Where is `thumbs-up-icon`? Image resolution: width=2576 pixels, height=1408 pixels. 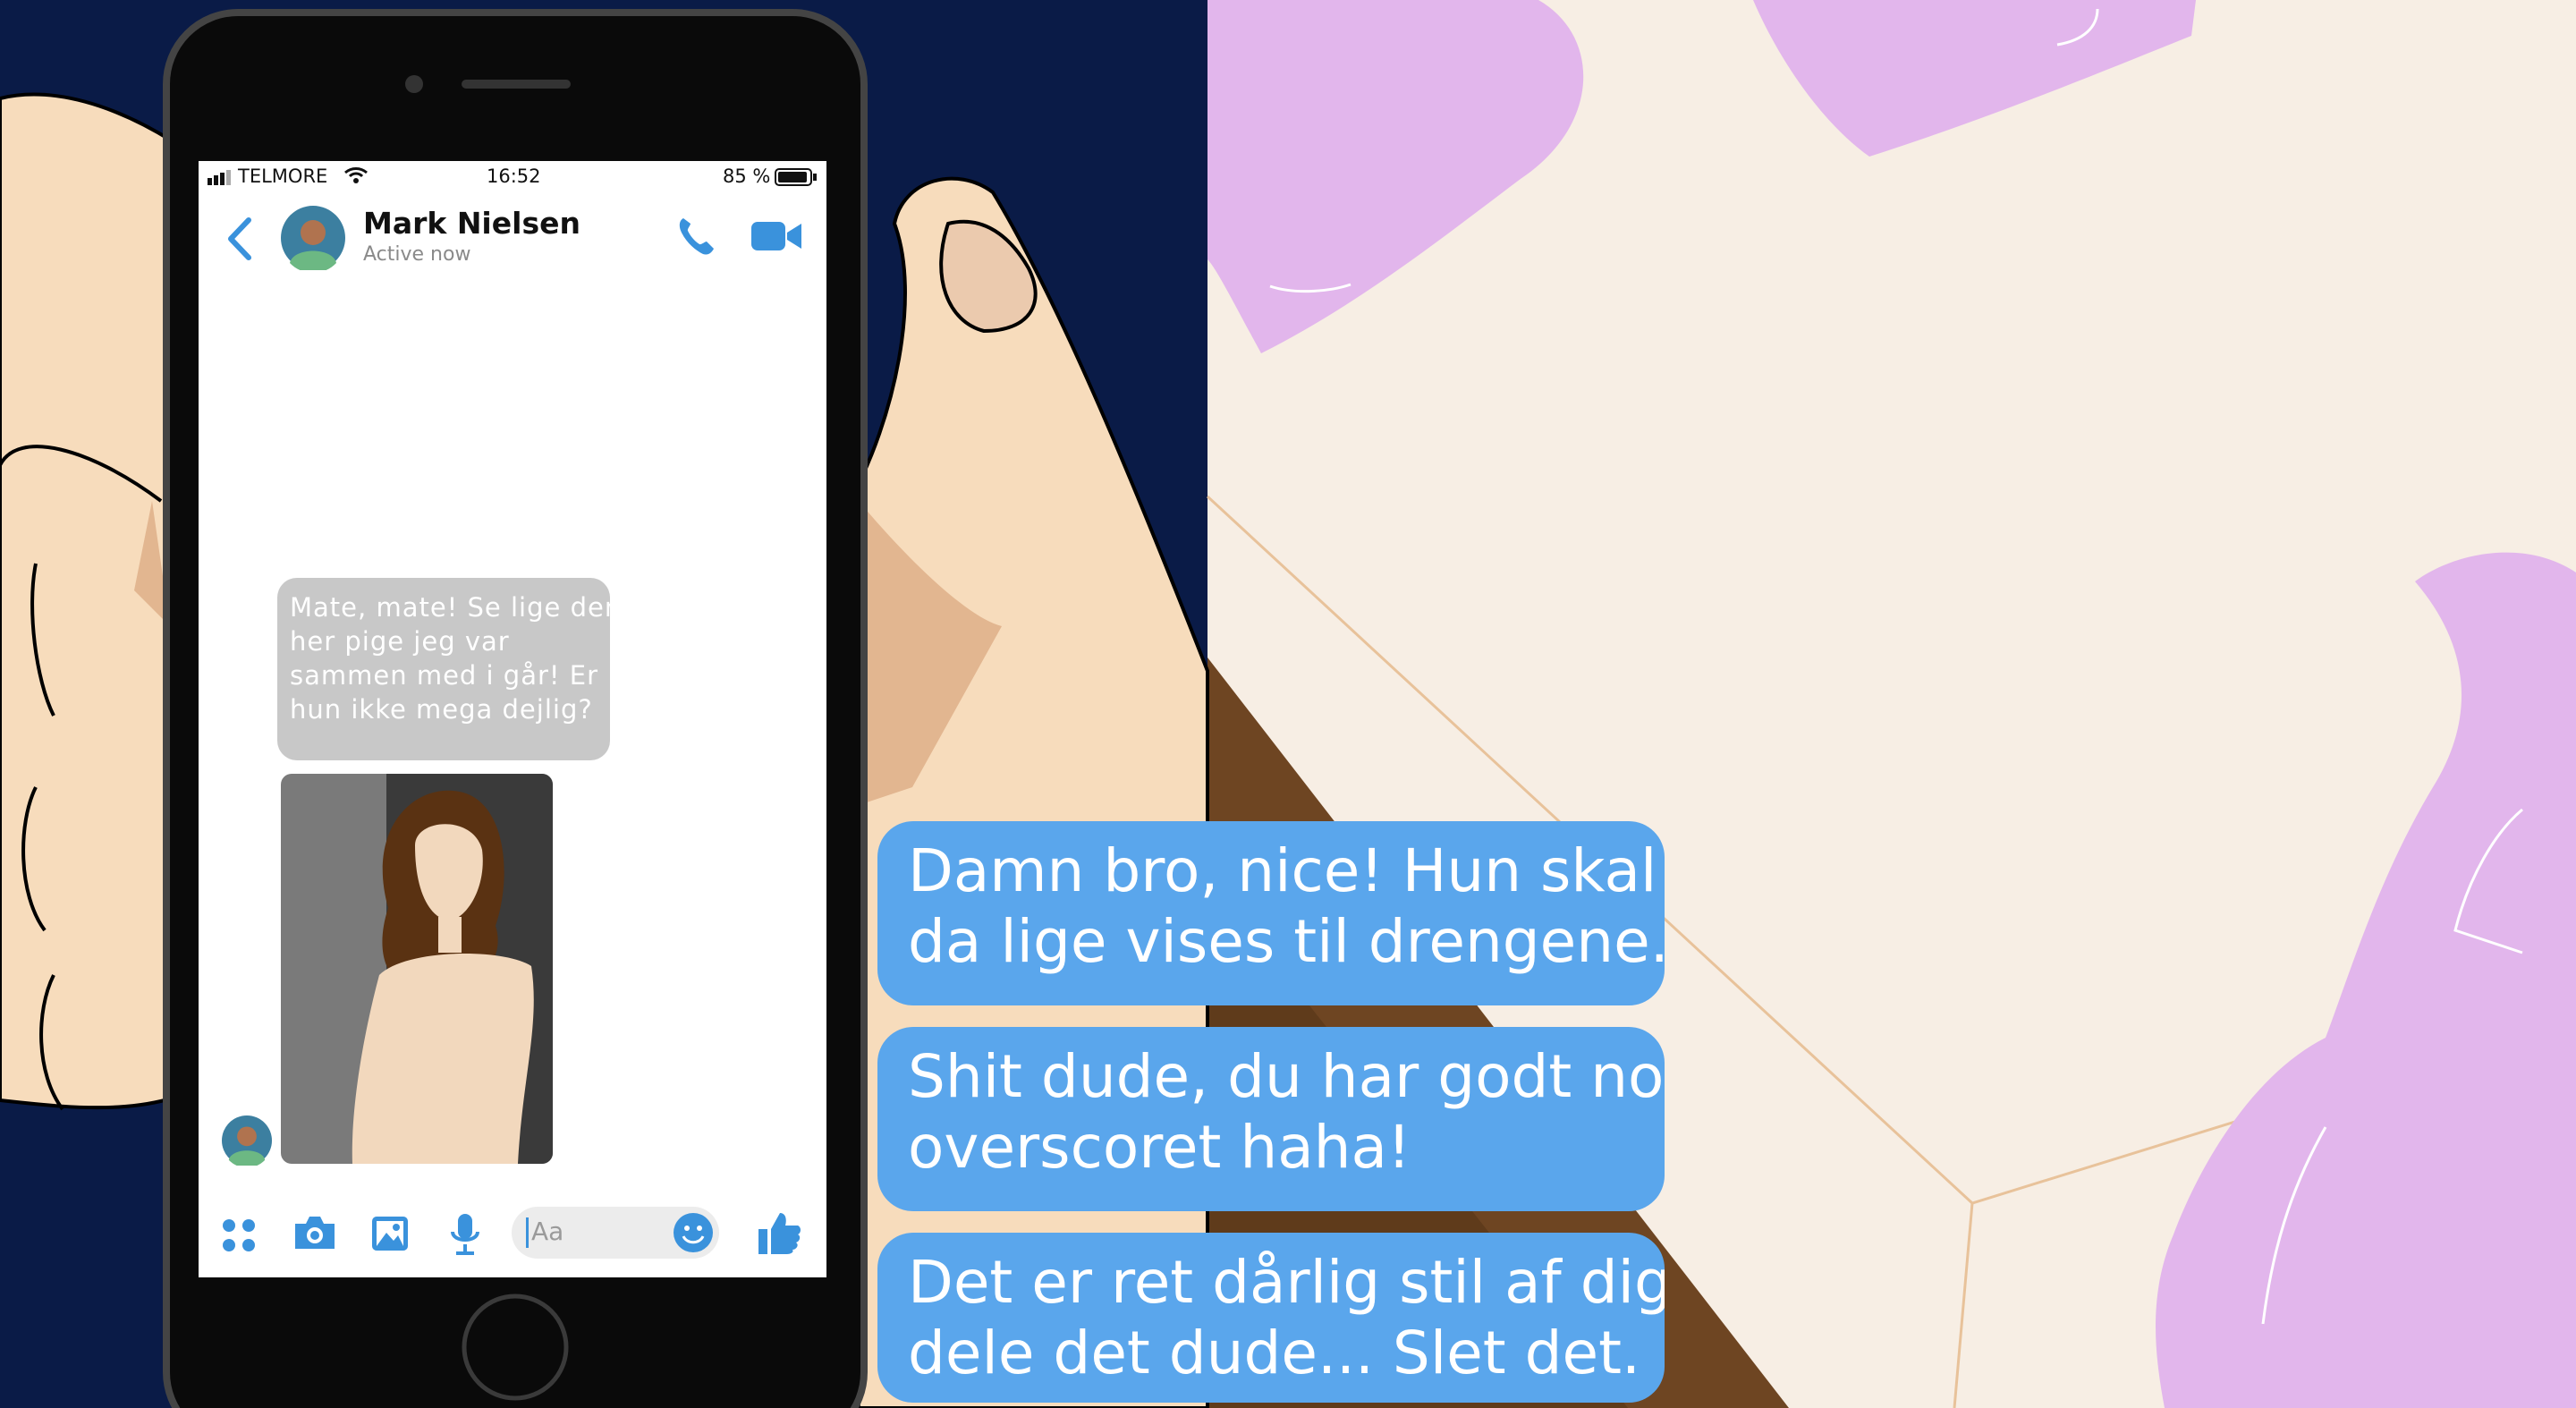 thumbs-up-icon is located at coordinates (779, 1233).